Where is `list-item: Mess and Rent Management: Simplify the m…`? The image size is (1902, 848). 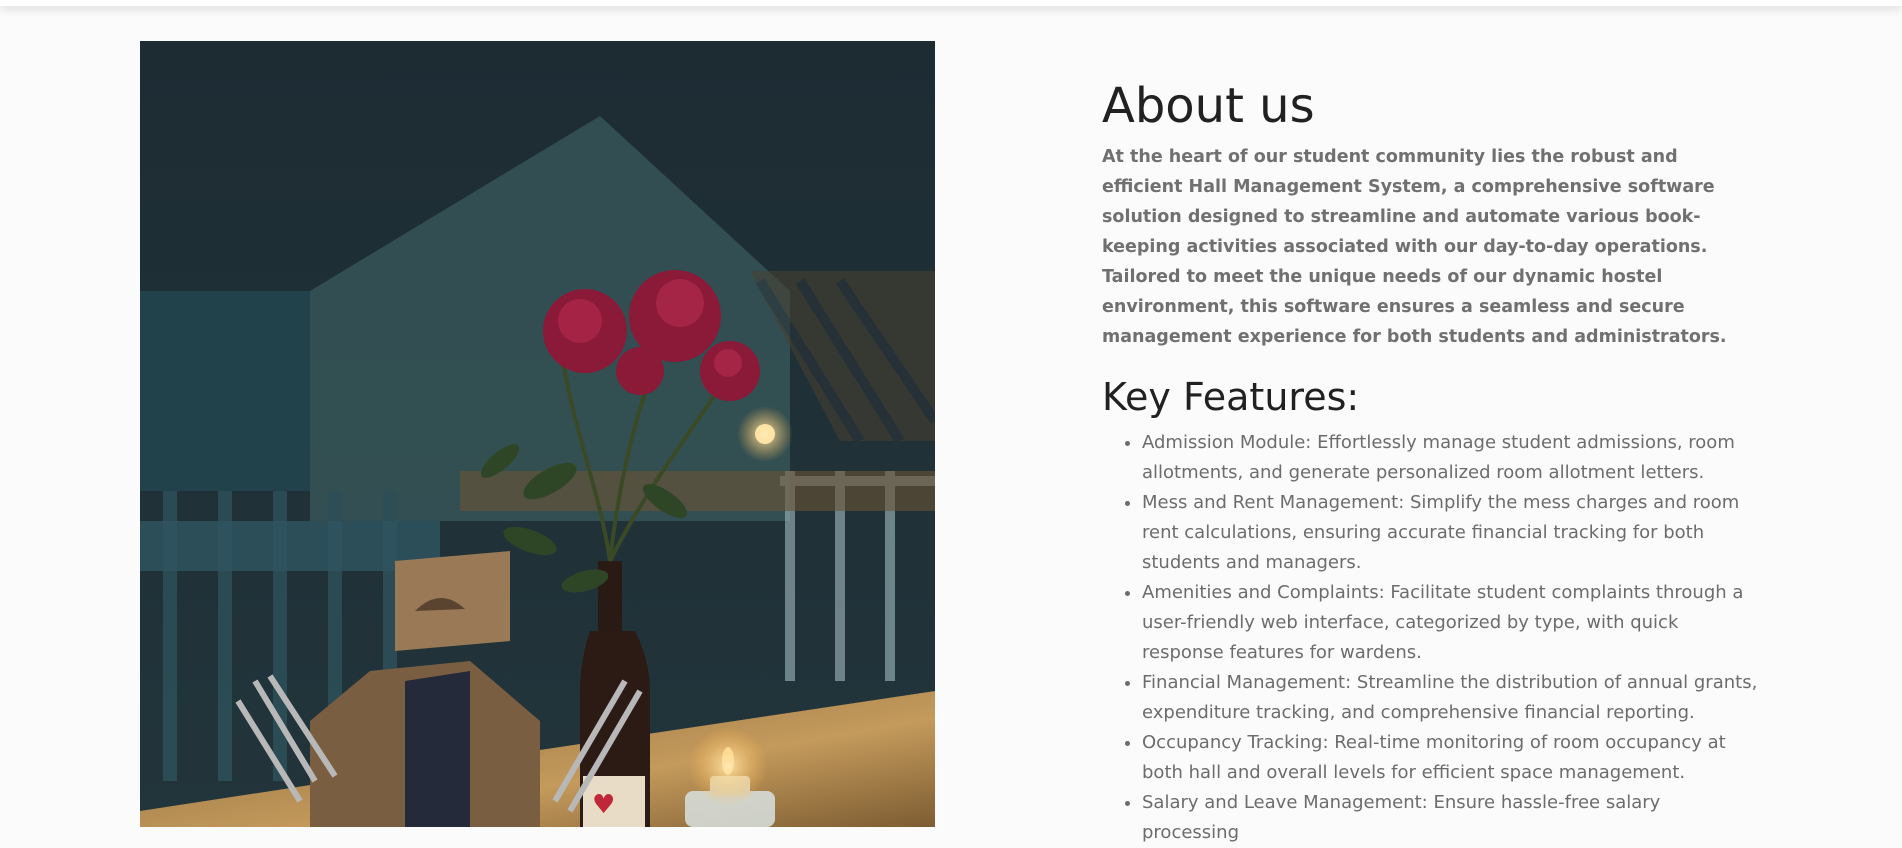
list-item: Mess and Rent Management: Simplify the m… is located at coordinates (1452, 533).